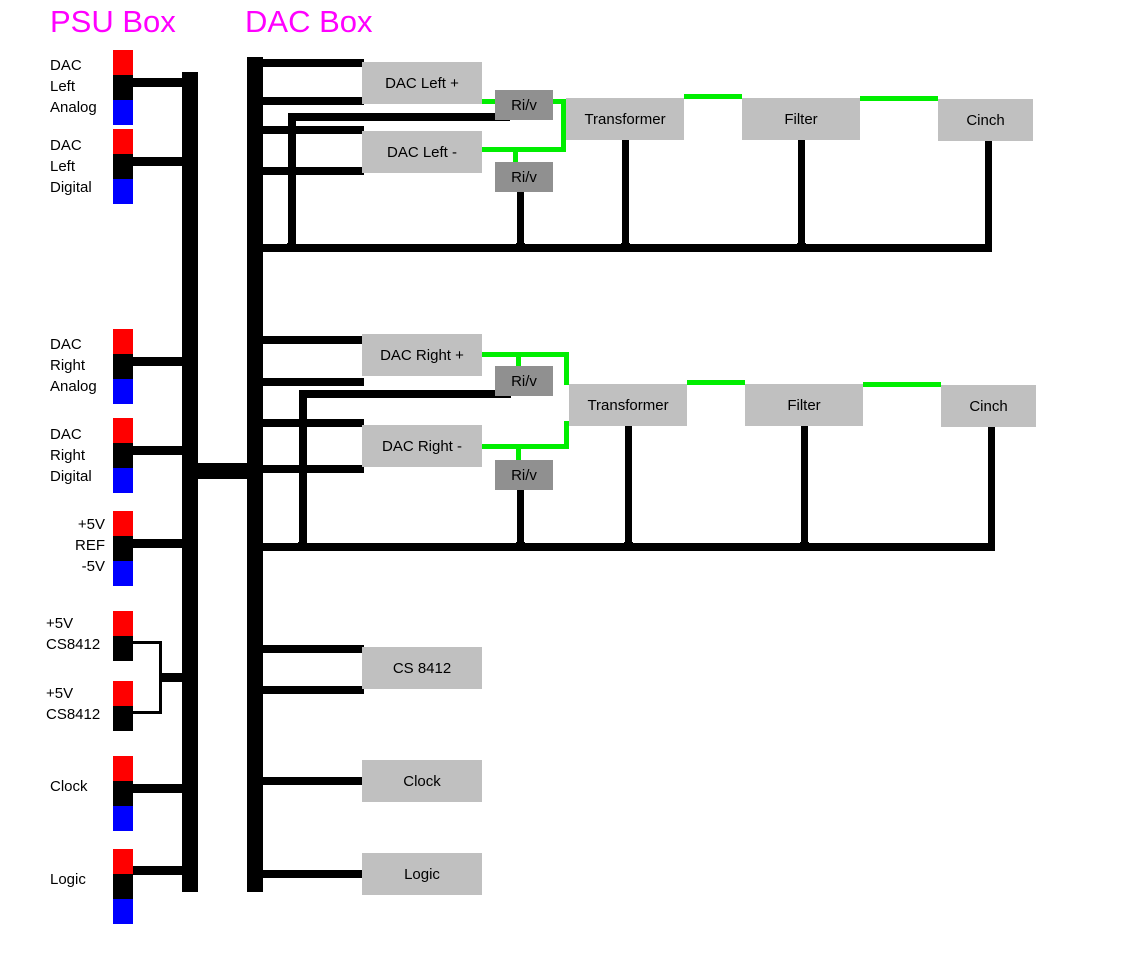 The width and height of the screenshot is (1121, 957). Describe the element at coordinates (520, 220) in the screenshot. I see `ground-drop-left-riv` at that location.